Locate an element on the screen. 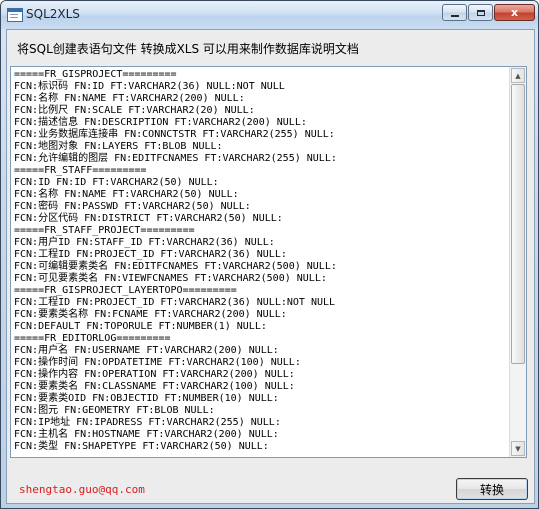 Image resolution: width=539 pixels, height=509 pixels. vertical-scrollbar: ▲ ▼ is located at coordinates (517, 262).